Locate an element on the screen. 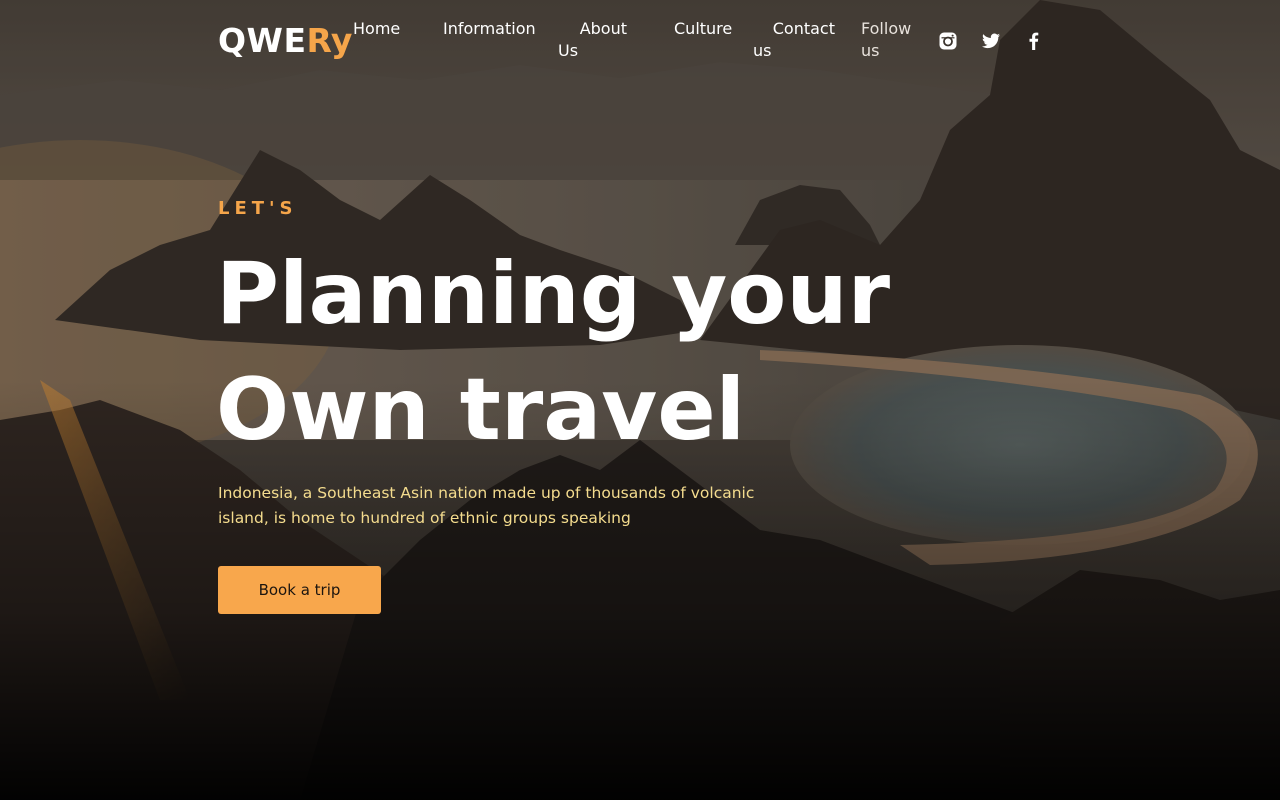 Image resolution: width=1280 pixels, height=800 pixels. nav-link-home-label: Home is located at coordinates (377, 28).